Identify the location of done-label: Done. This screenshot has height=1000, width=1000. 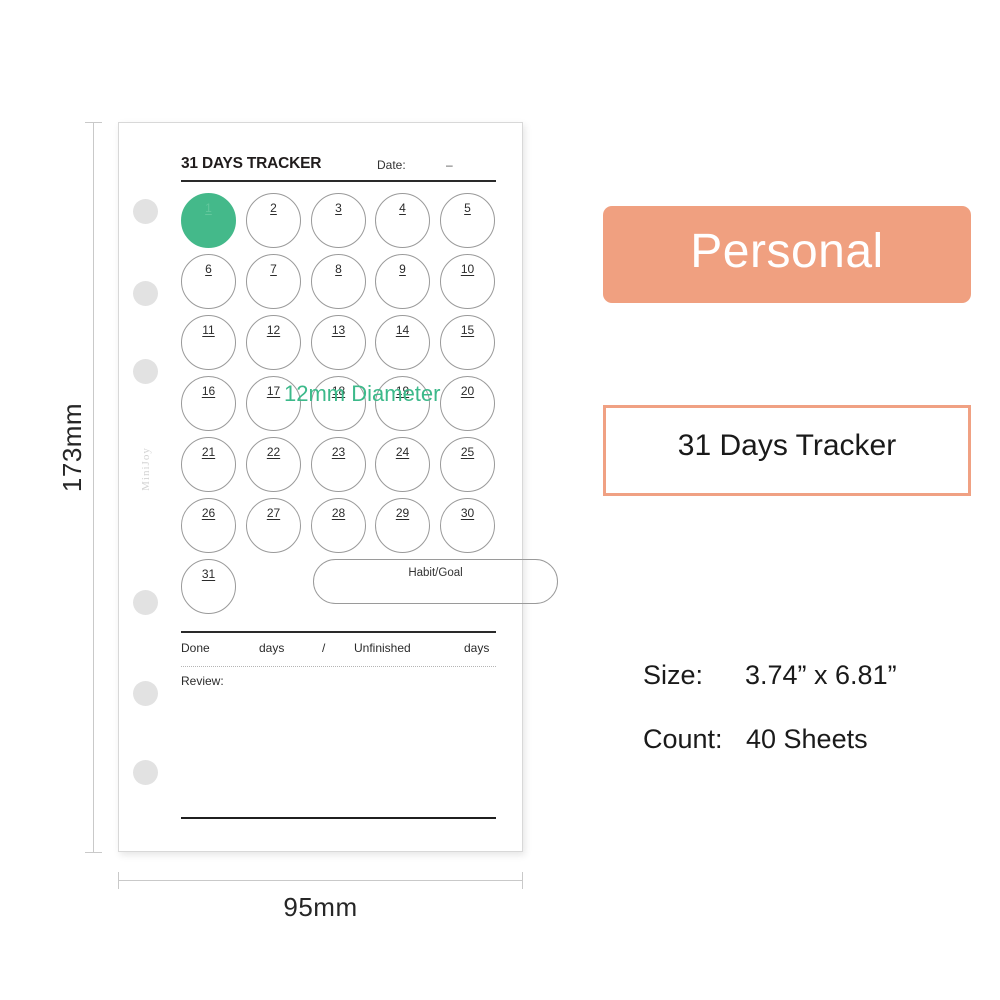
(195, 648).